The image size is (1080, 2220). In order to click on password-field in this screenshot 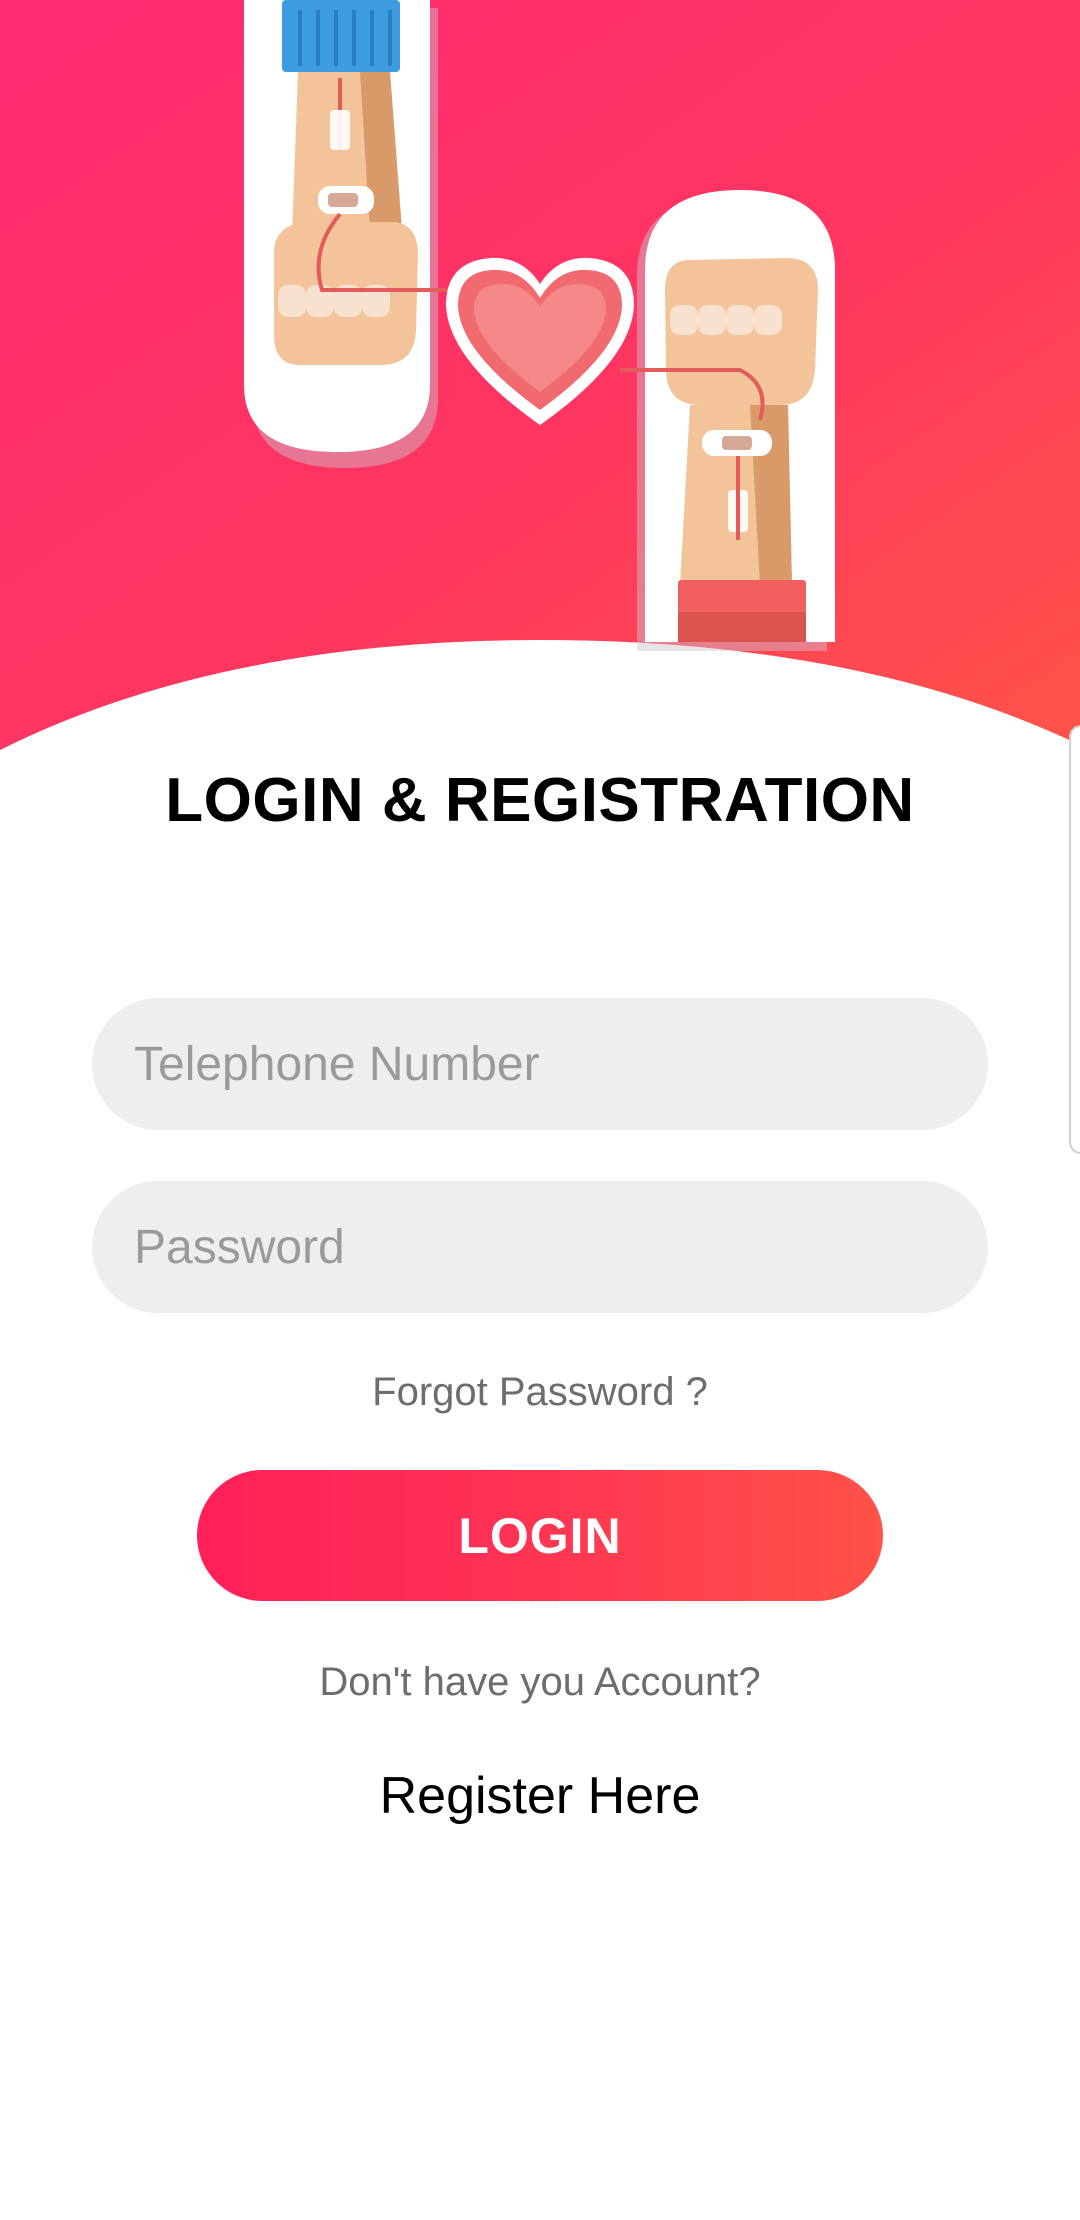, I will do `click(540, 1247)`.